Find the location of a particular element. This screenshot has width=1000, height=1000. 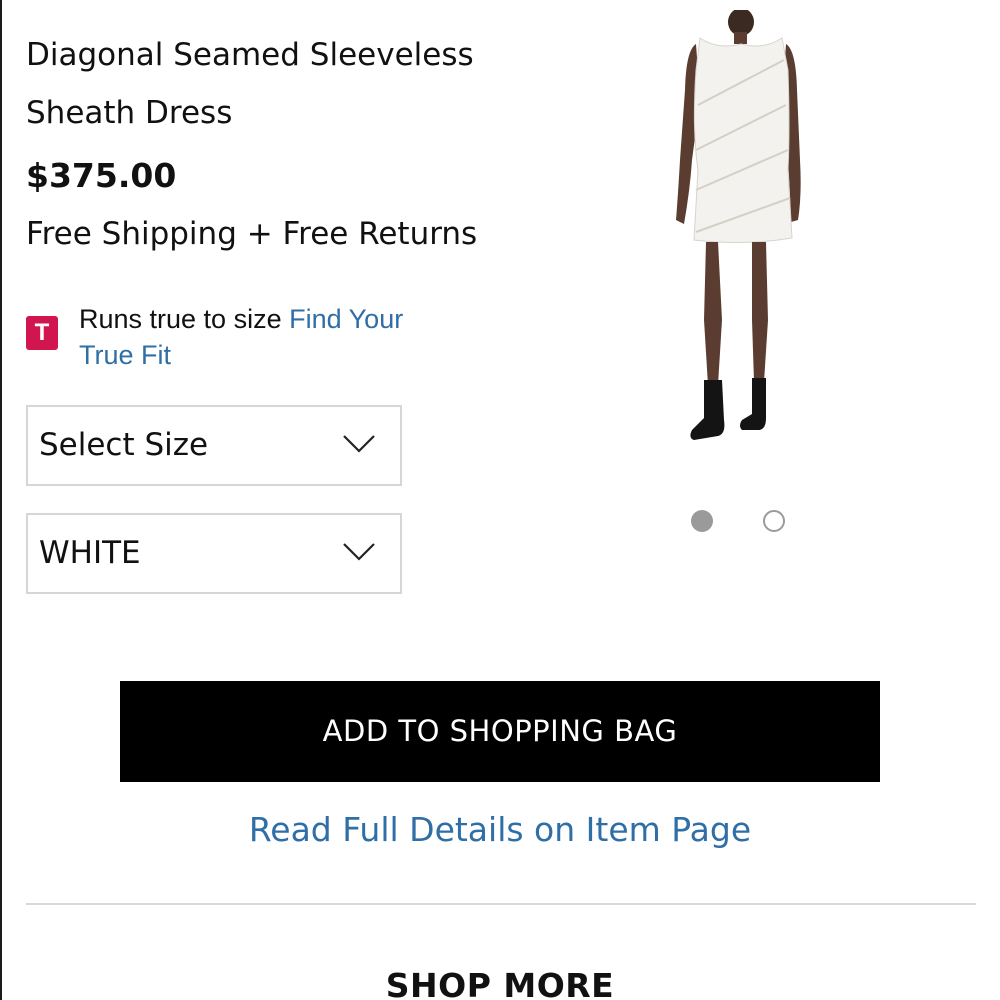

shop-more-heading: SHOP MORE is located at coordinates (500, 983).